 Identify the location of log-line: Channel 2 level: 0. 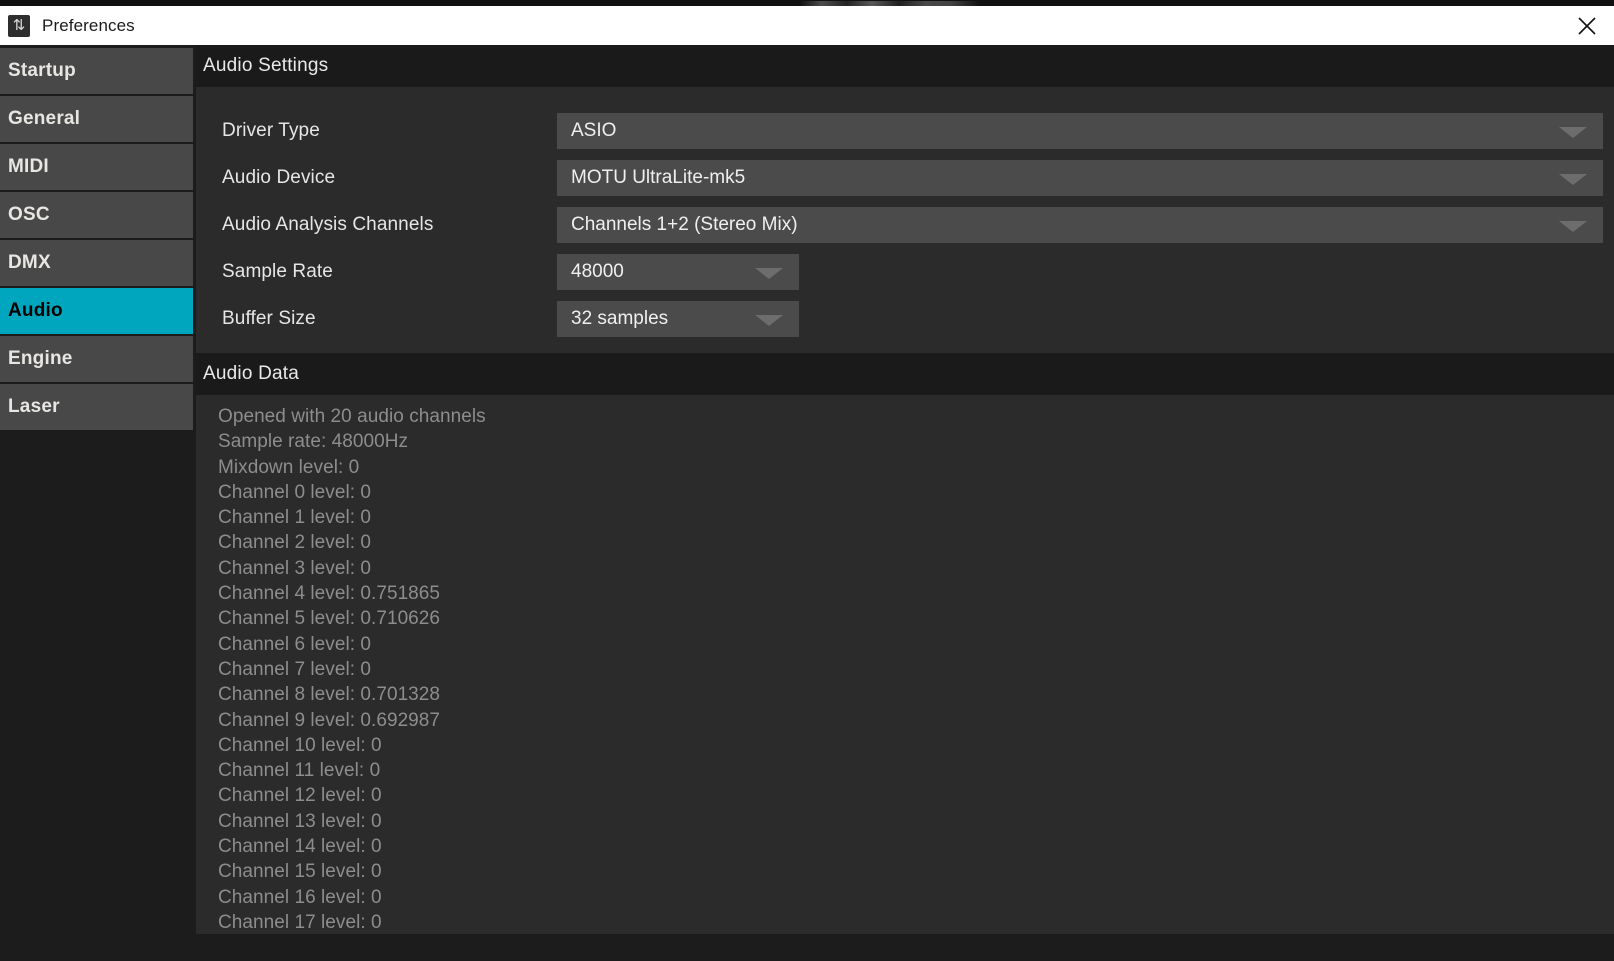
(295, 543).